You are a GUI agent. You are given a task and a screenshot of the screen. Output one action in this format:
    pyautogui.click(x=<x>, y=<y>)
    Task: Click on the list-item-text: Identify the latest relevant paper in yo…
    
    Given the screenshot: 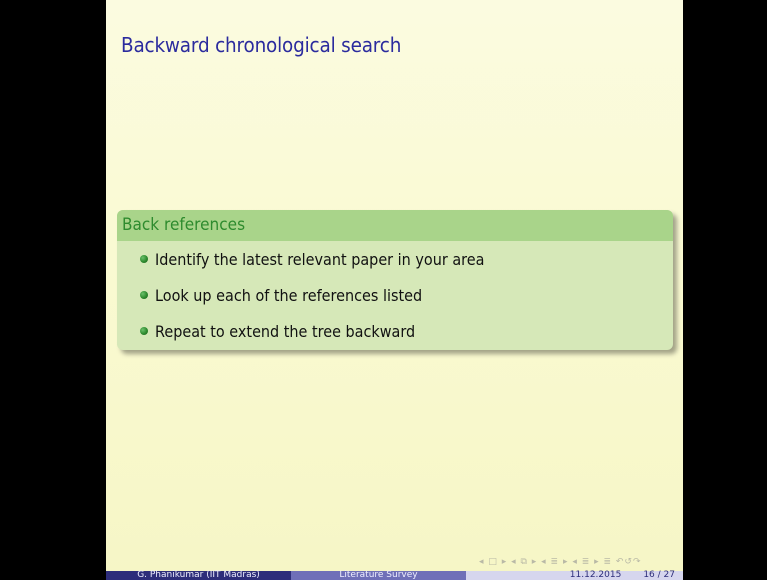 What is the action you would take?
    pyautogui.click(x=320, y=259)
    